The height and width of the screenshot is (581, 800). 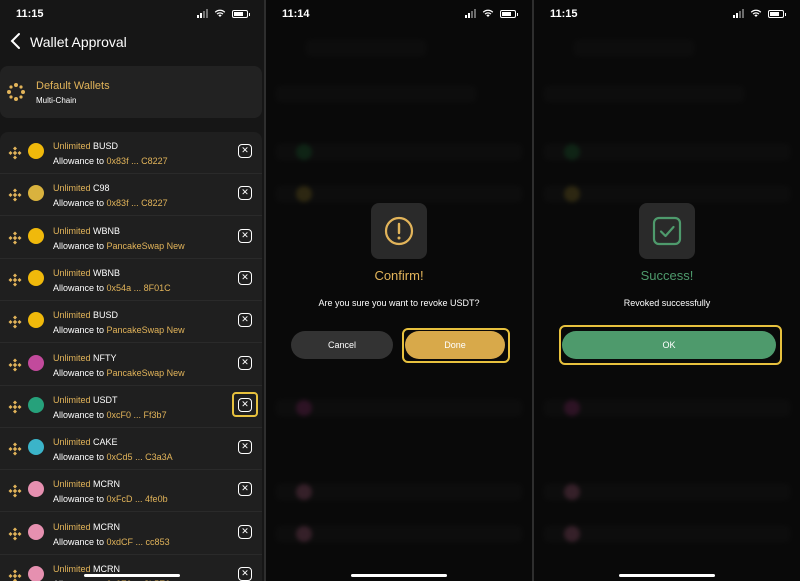 What do you see at coordinates (564, 14) in the screenshot?
I see `status-time: 11:15` at bounding box center [564, 14].